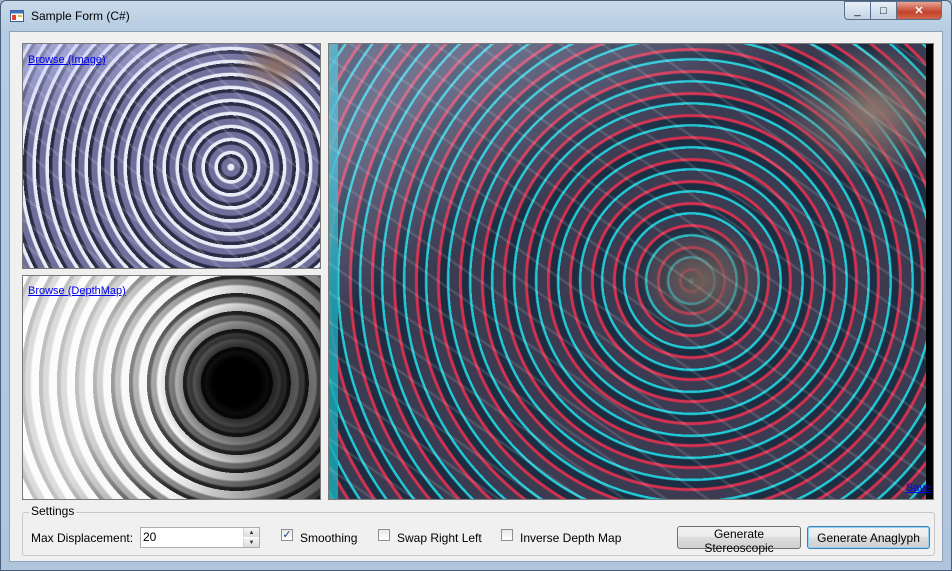 This screenshot has height=571, width=952. Describe the element at coordinates (439, 538) in the screenshot. I see `swap-right-left-label: Swap Right Left` at that location.